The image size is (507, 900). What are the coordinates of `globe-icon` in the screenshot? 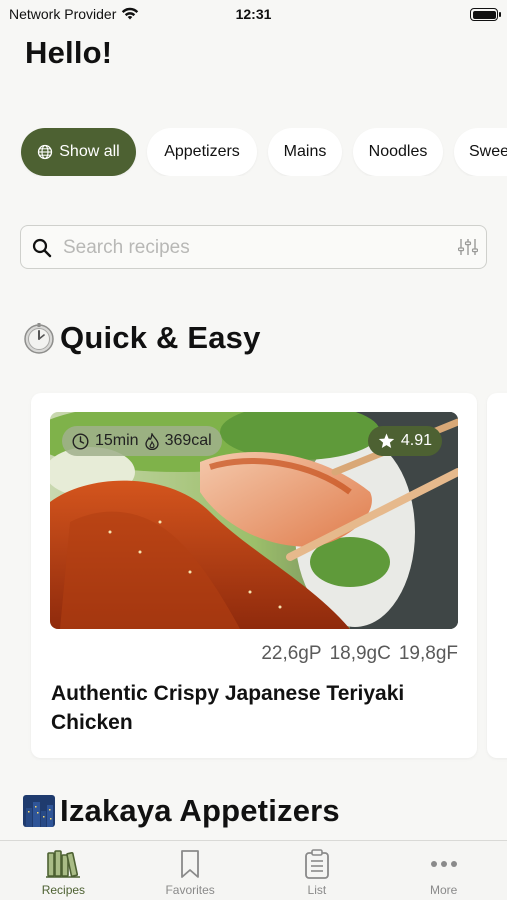 It's located at (45, 152).